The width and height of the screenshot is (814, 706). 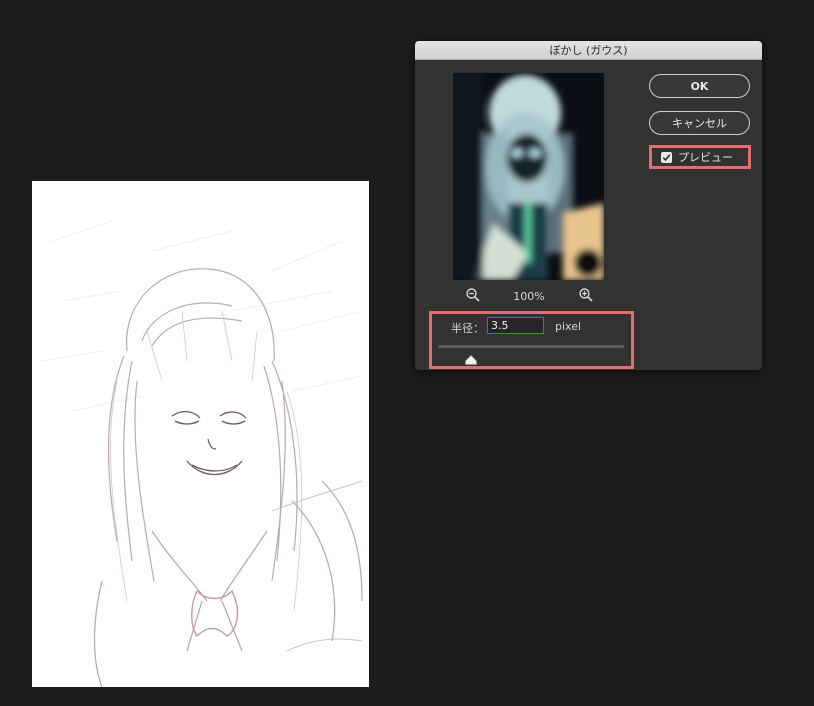 I want to click on dialog-titlebar: ぼかし (ガウス), so click(x=588, y=50).